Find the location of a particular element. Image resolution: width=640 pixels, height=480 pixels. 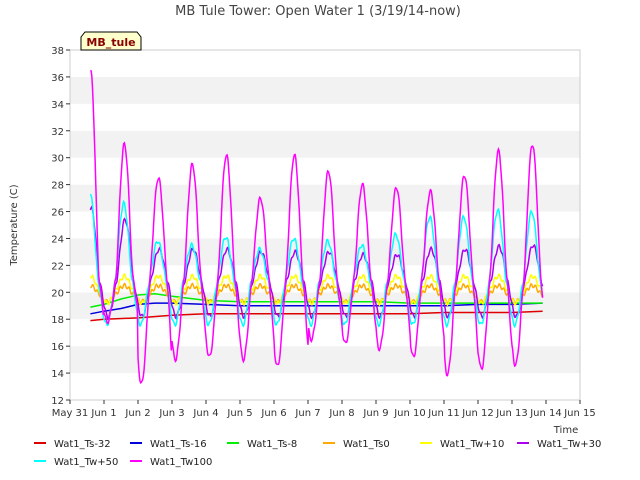

station-label-box: MB_tule is located at coordinates (111, 41).